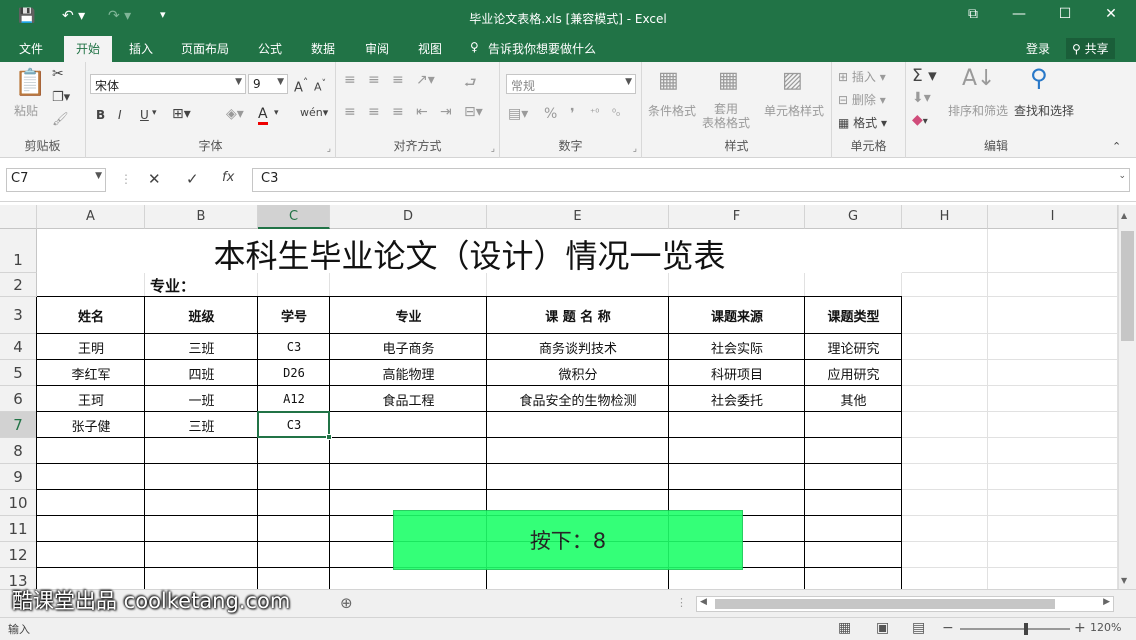 The width and height of the screenshot is (1136, 640). What do you see at coordinates (58, 74) in the screenshot?
I see `cut-icon: ✂` at bounding box center [58, 74].